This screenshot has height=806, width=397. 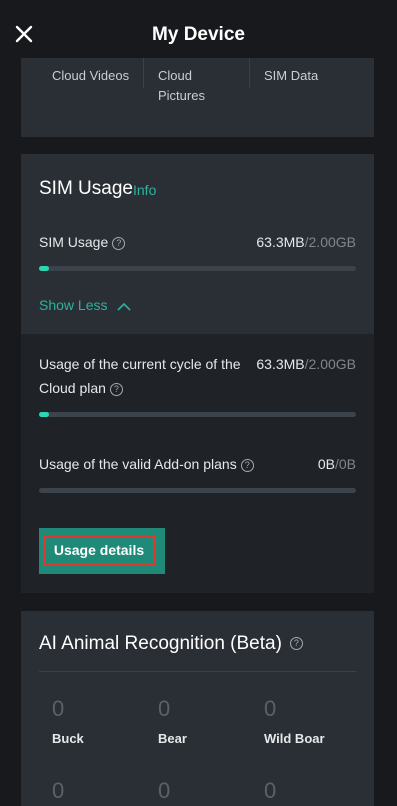 I want to click on animal-name-buck: Buck, so click(x=68, y=738).